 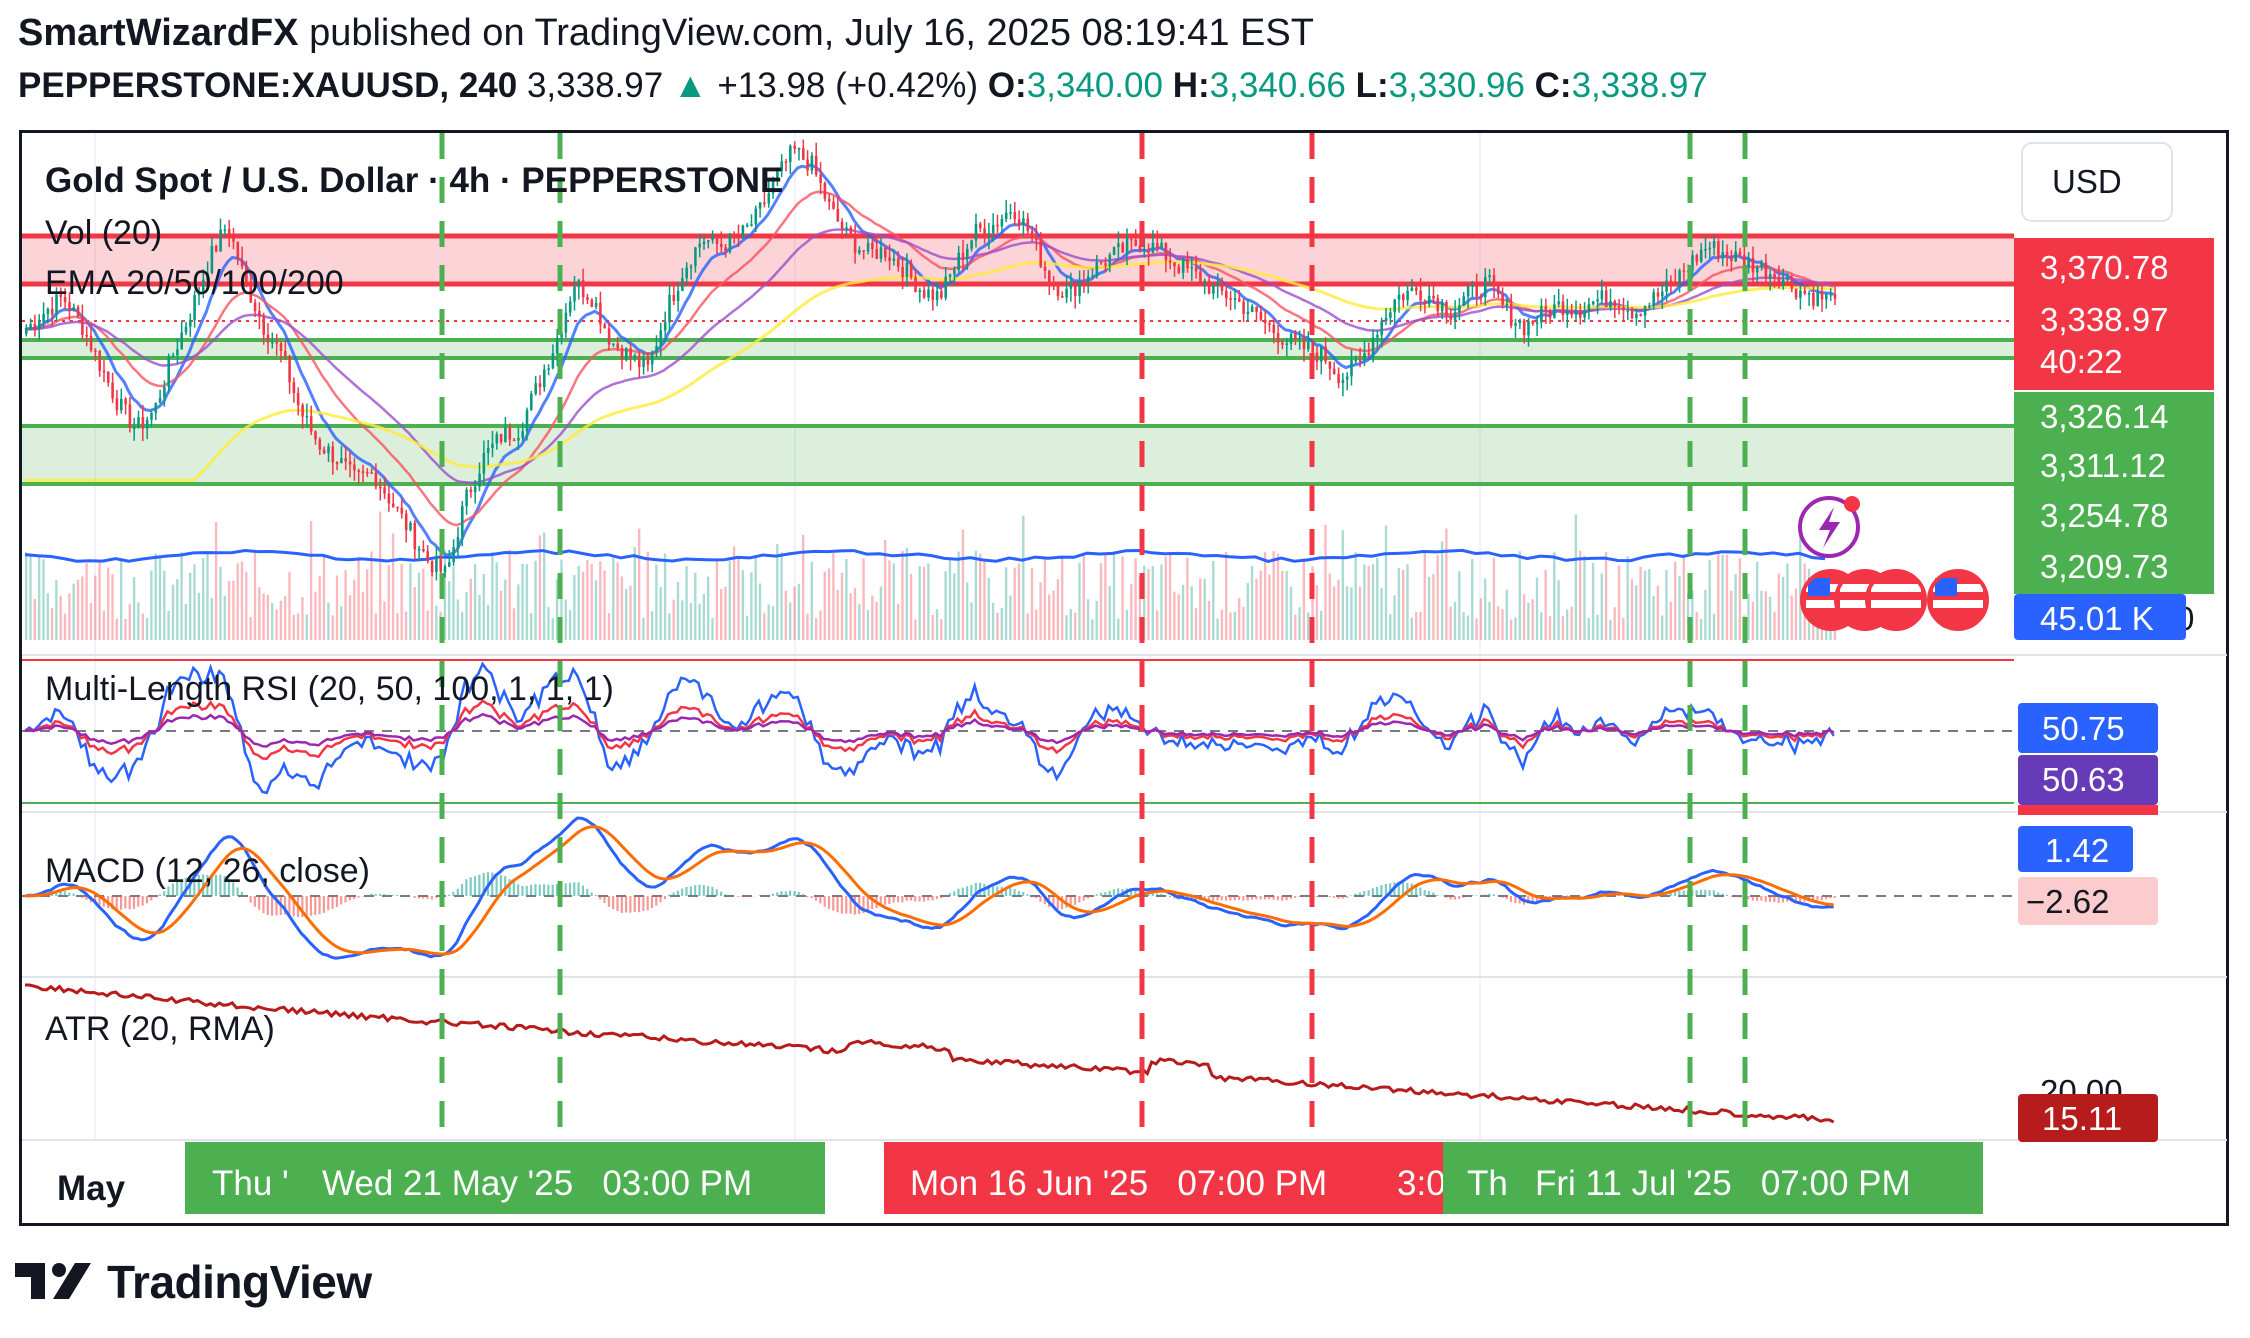 I want to click on legend-atr: ATR (20, RMA), so click(x=160, y=1029).